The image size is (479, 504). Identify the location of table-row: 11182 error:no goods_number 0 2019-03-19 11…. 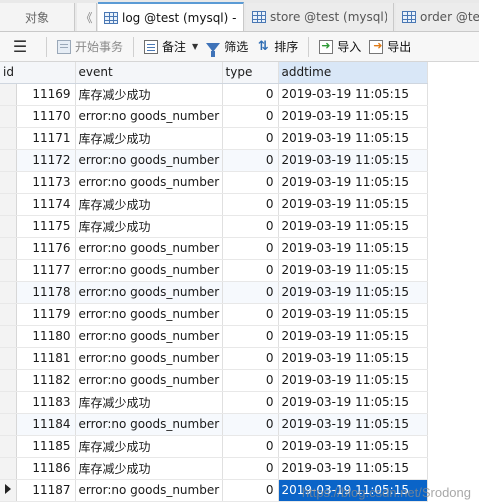
(214, 380).